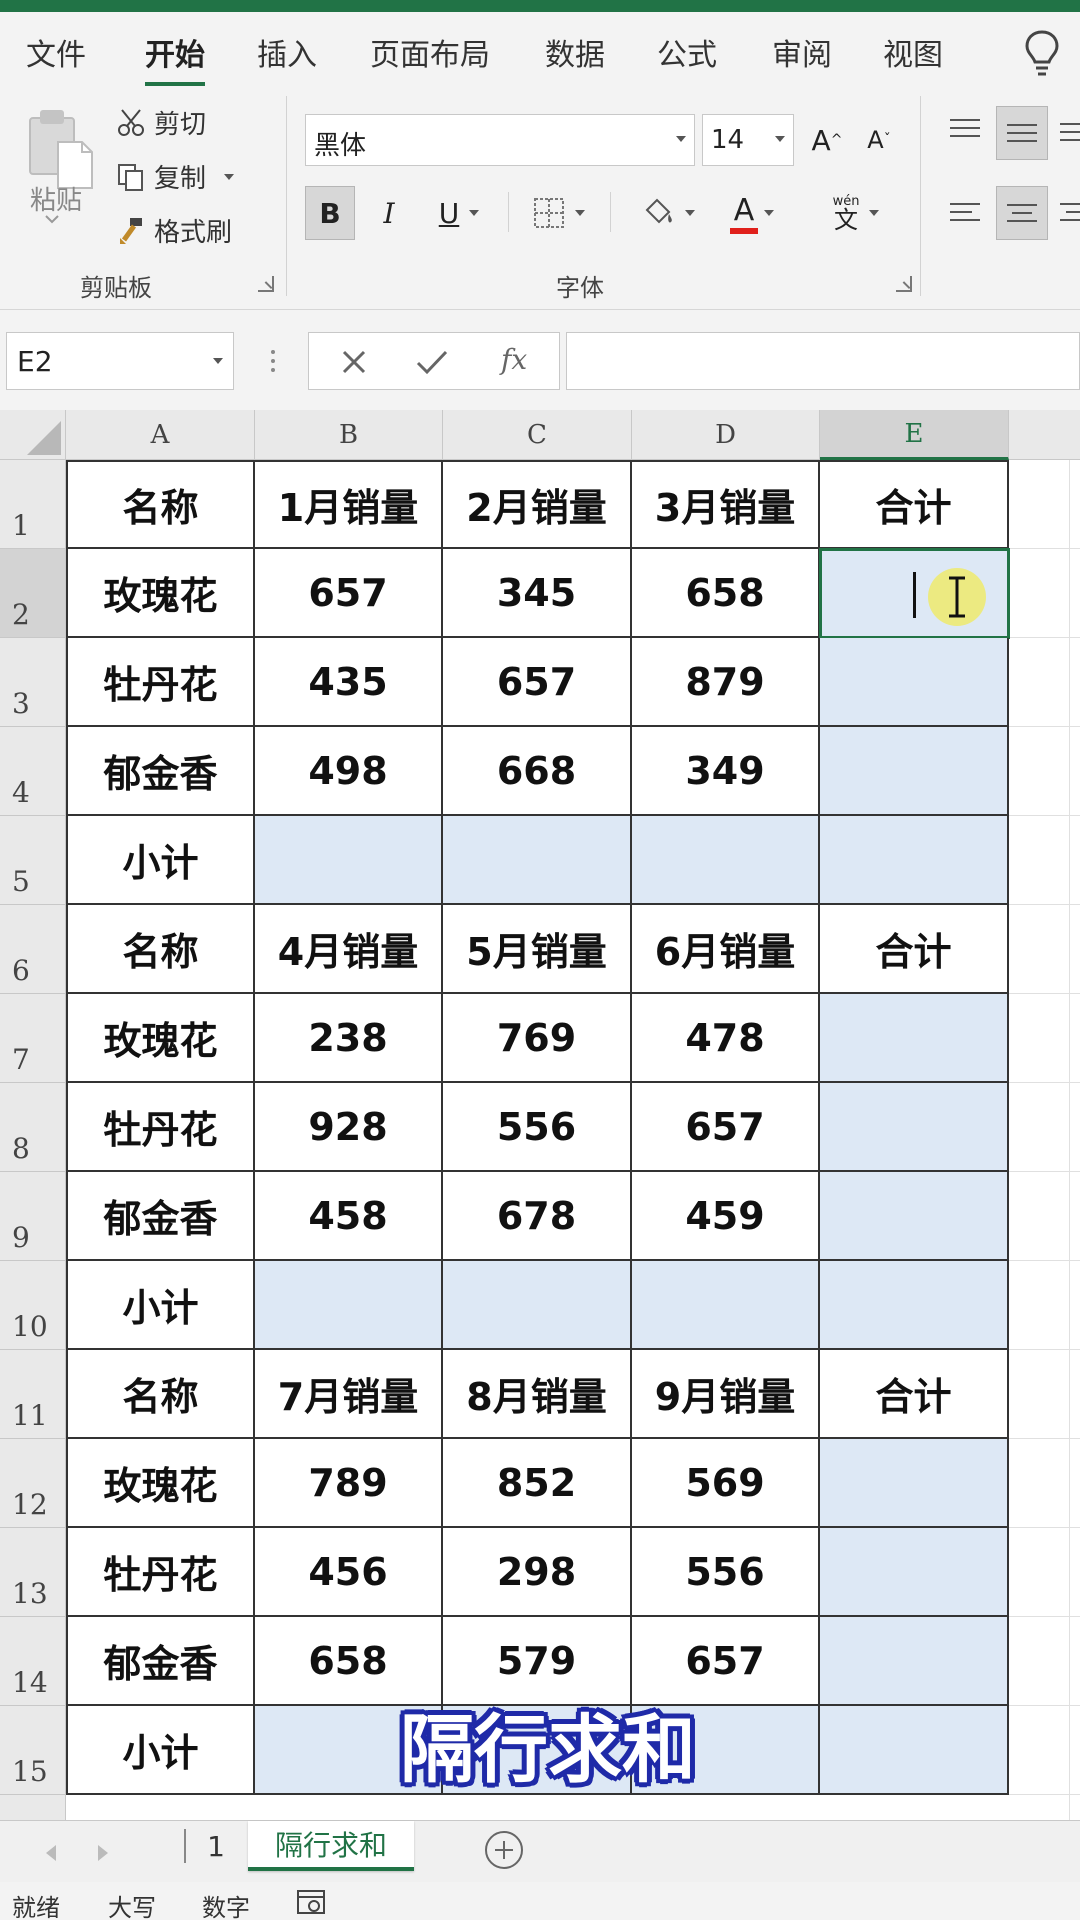 The height and width of the screenshot is (1920, 1080). Describe the element at coordinates (914, 1216) in the screenshot. I see `cell-e9` at that location.